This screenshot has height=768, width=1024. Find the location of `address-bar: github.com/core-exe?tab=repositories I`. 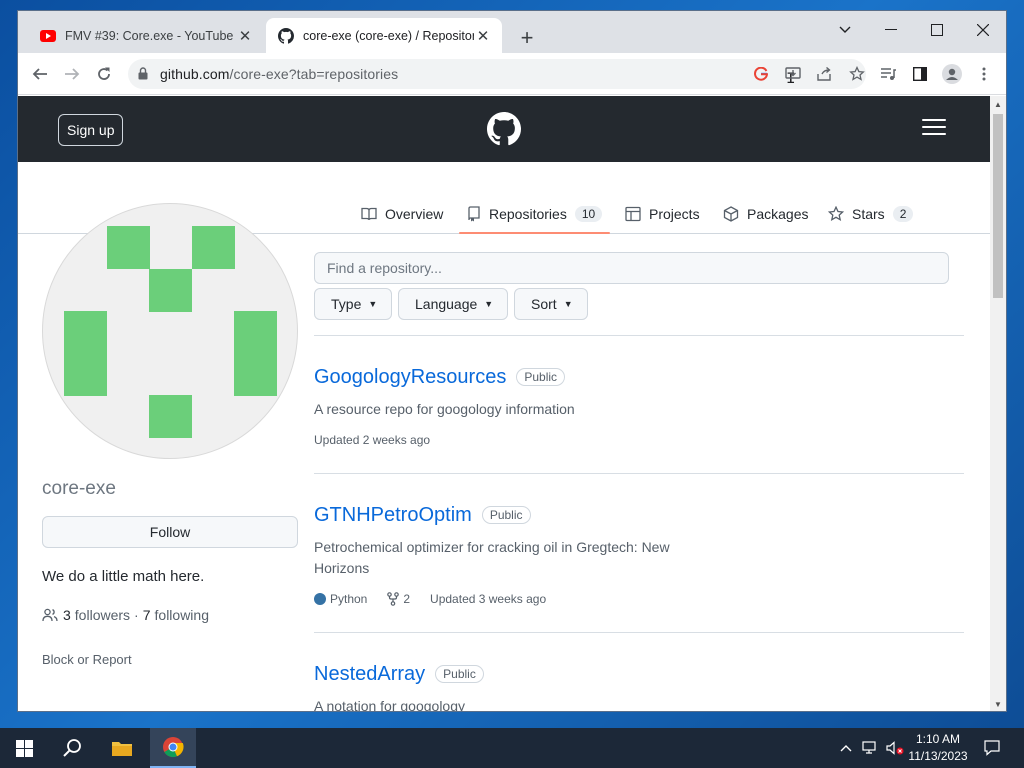

address-bar: github.com/core-exe?tab=repositories I is located at coordinates (497, 74).